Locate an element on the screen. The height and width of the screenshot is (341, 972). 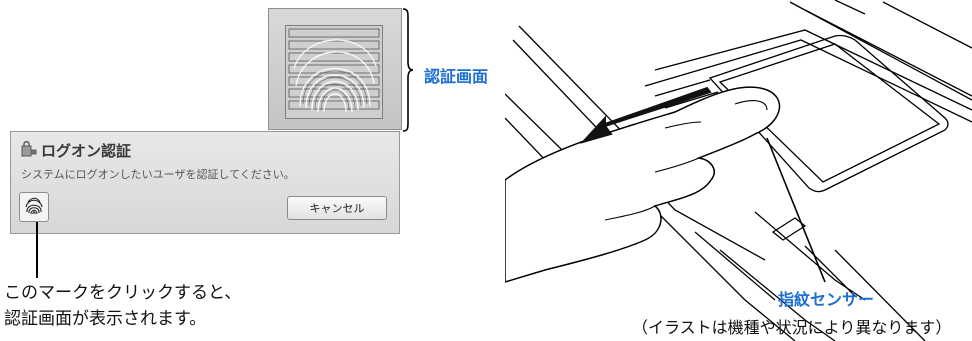
fingerprint-icon is located at coordinates (34, 206).